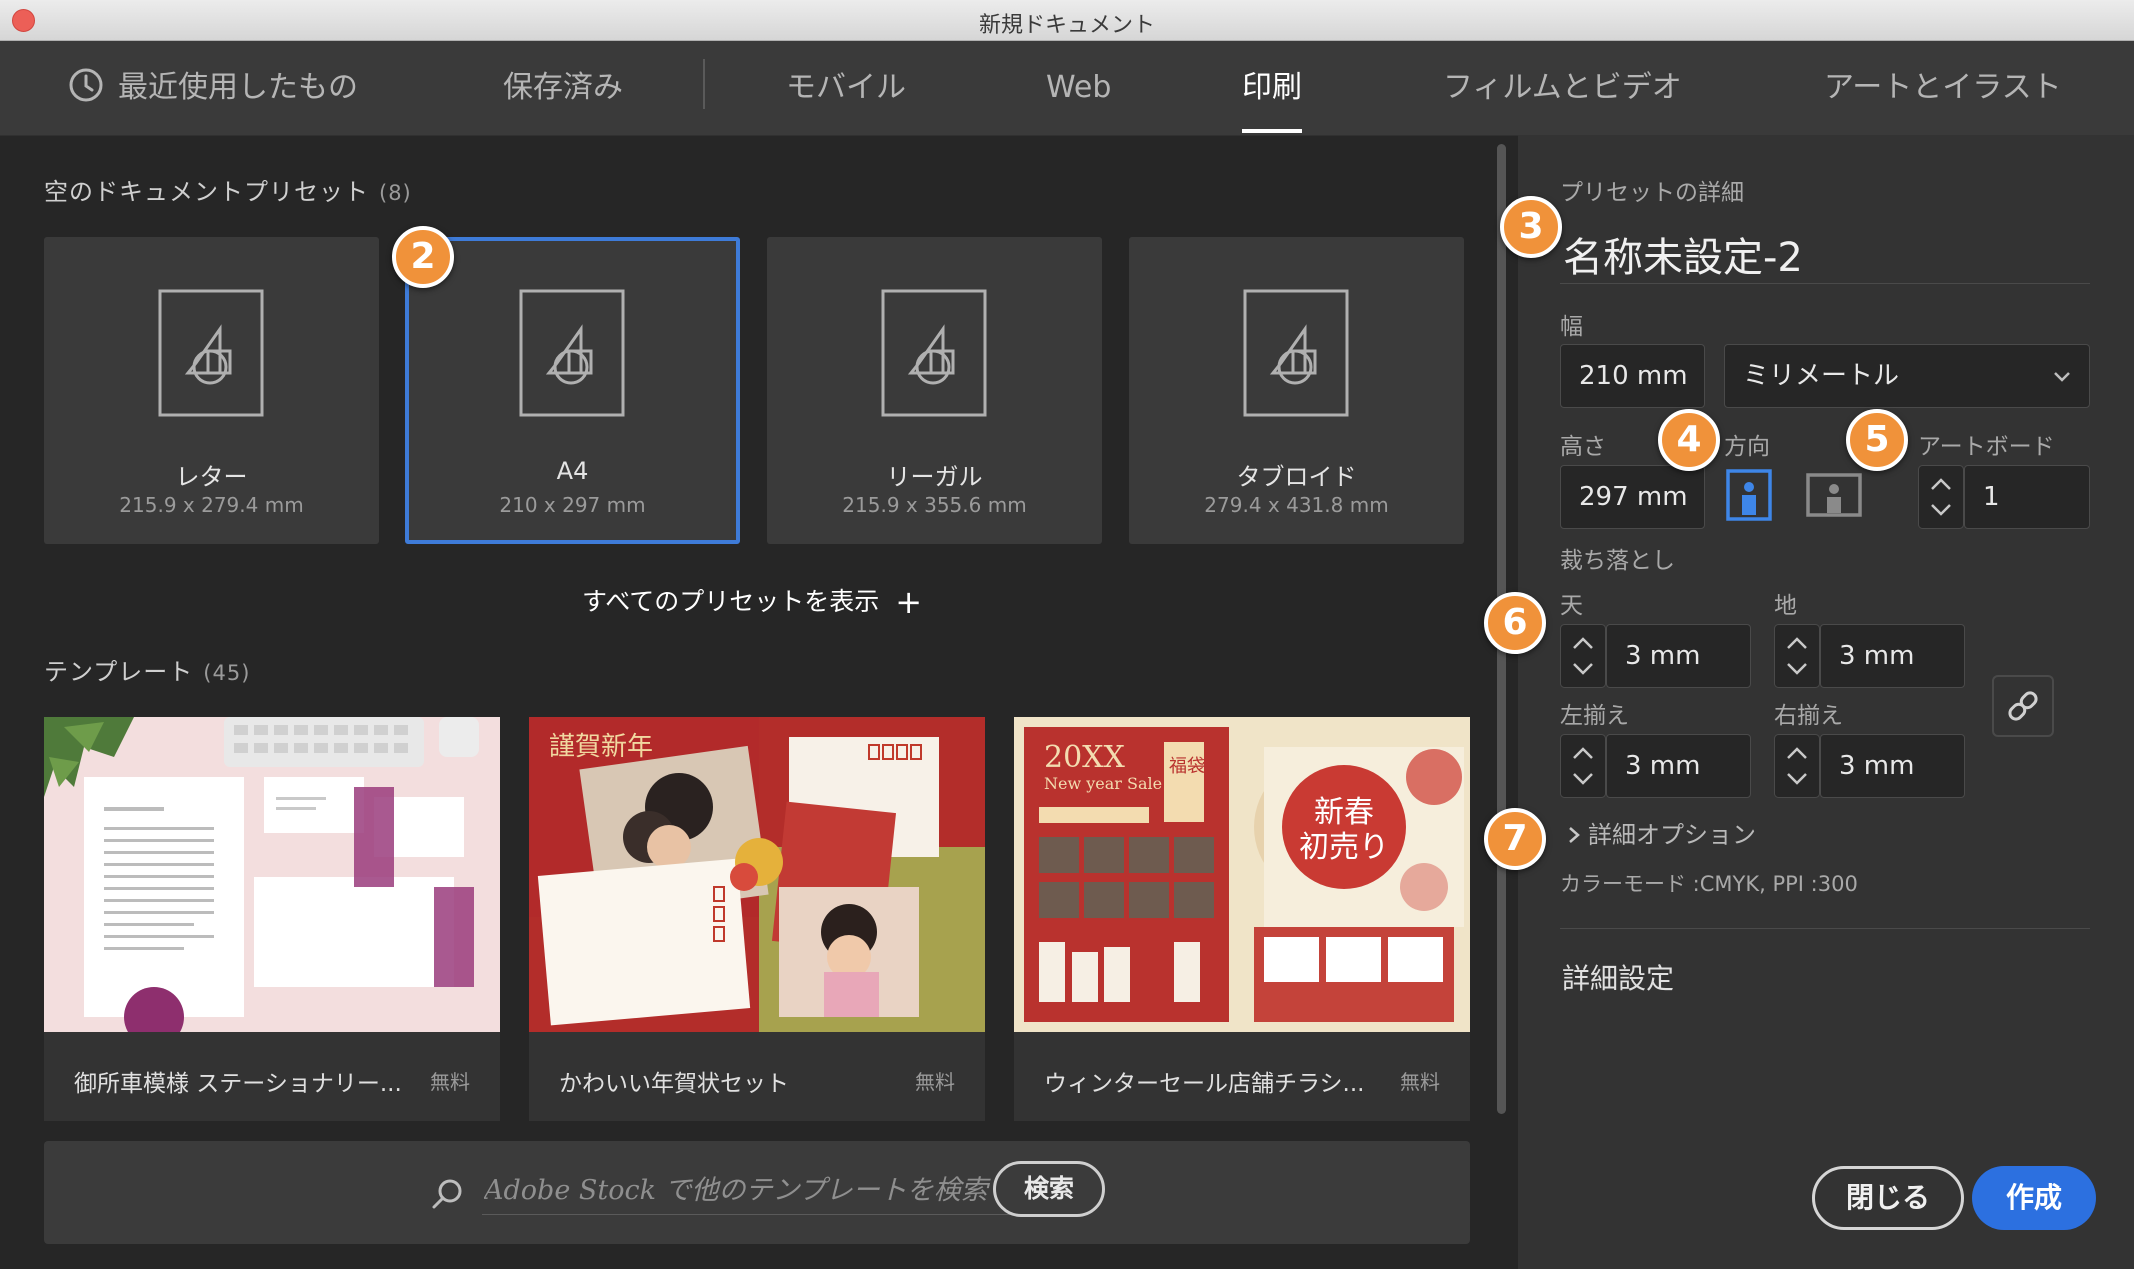 This screenshot has width=2134, height=1269. Describe the element at coordinates (757, 919) in the screenshot. I see `template-card-newyear: 謹賀新年 かわいい年賀状セット 無料` at that location.